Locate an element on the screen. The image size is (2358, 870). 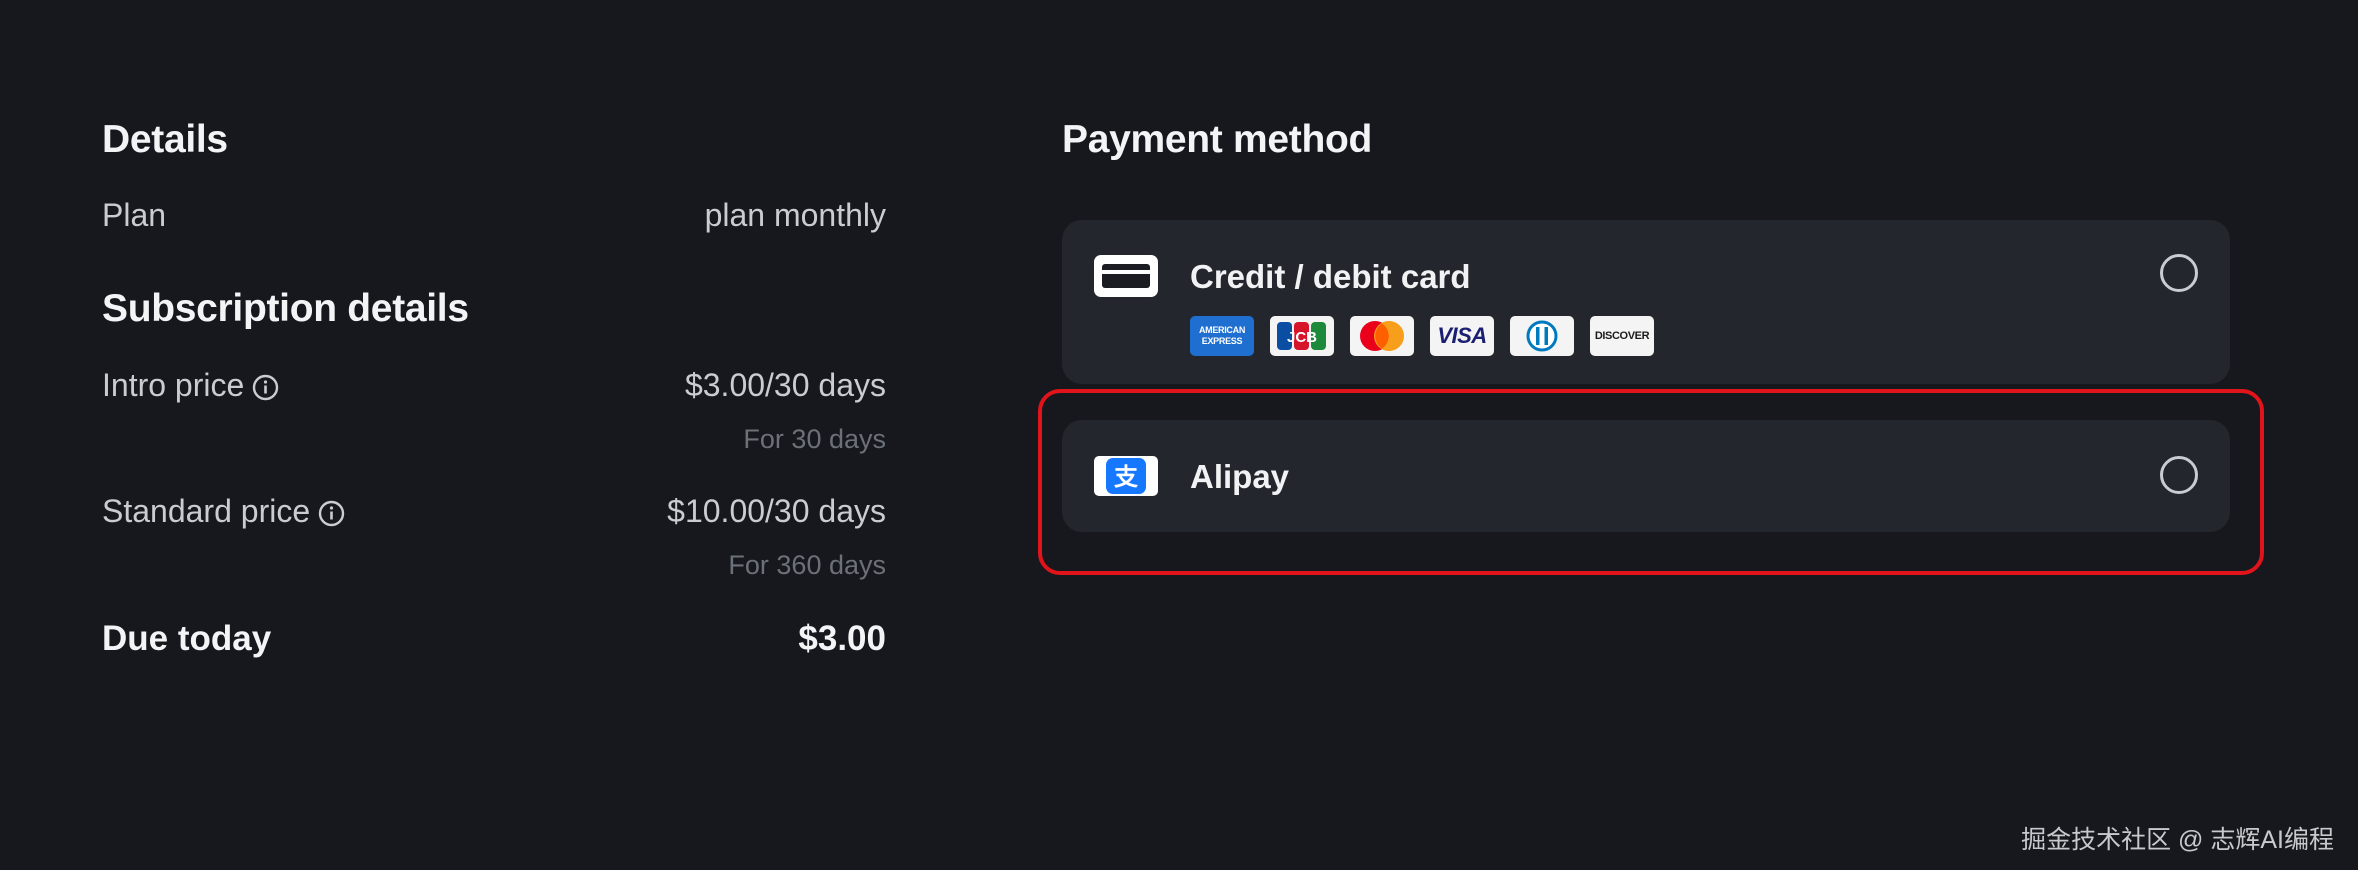
credit-card-radio is located at coordinates (2179, 273).